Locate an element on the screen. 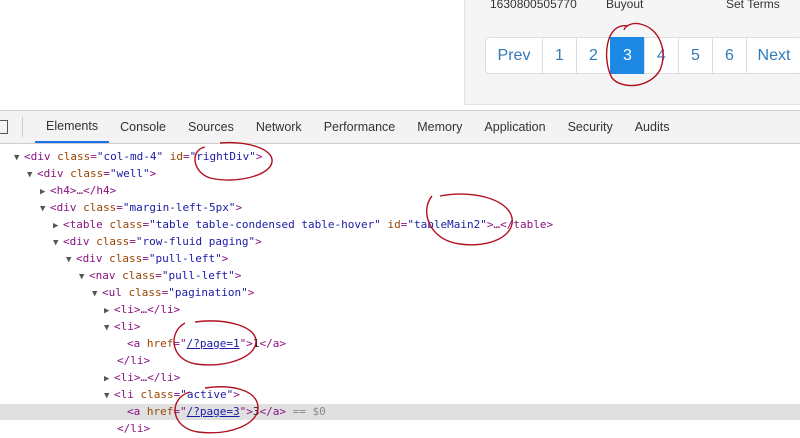 Image resolution: width=800 pixels, height=438 pixels. tabbar-divider is located at coordinates (22, 127).